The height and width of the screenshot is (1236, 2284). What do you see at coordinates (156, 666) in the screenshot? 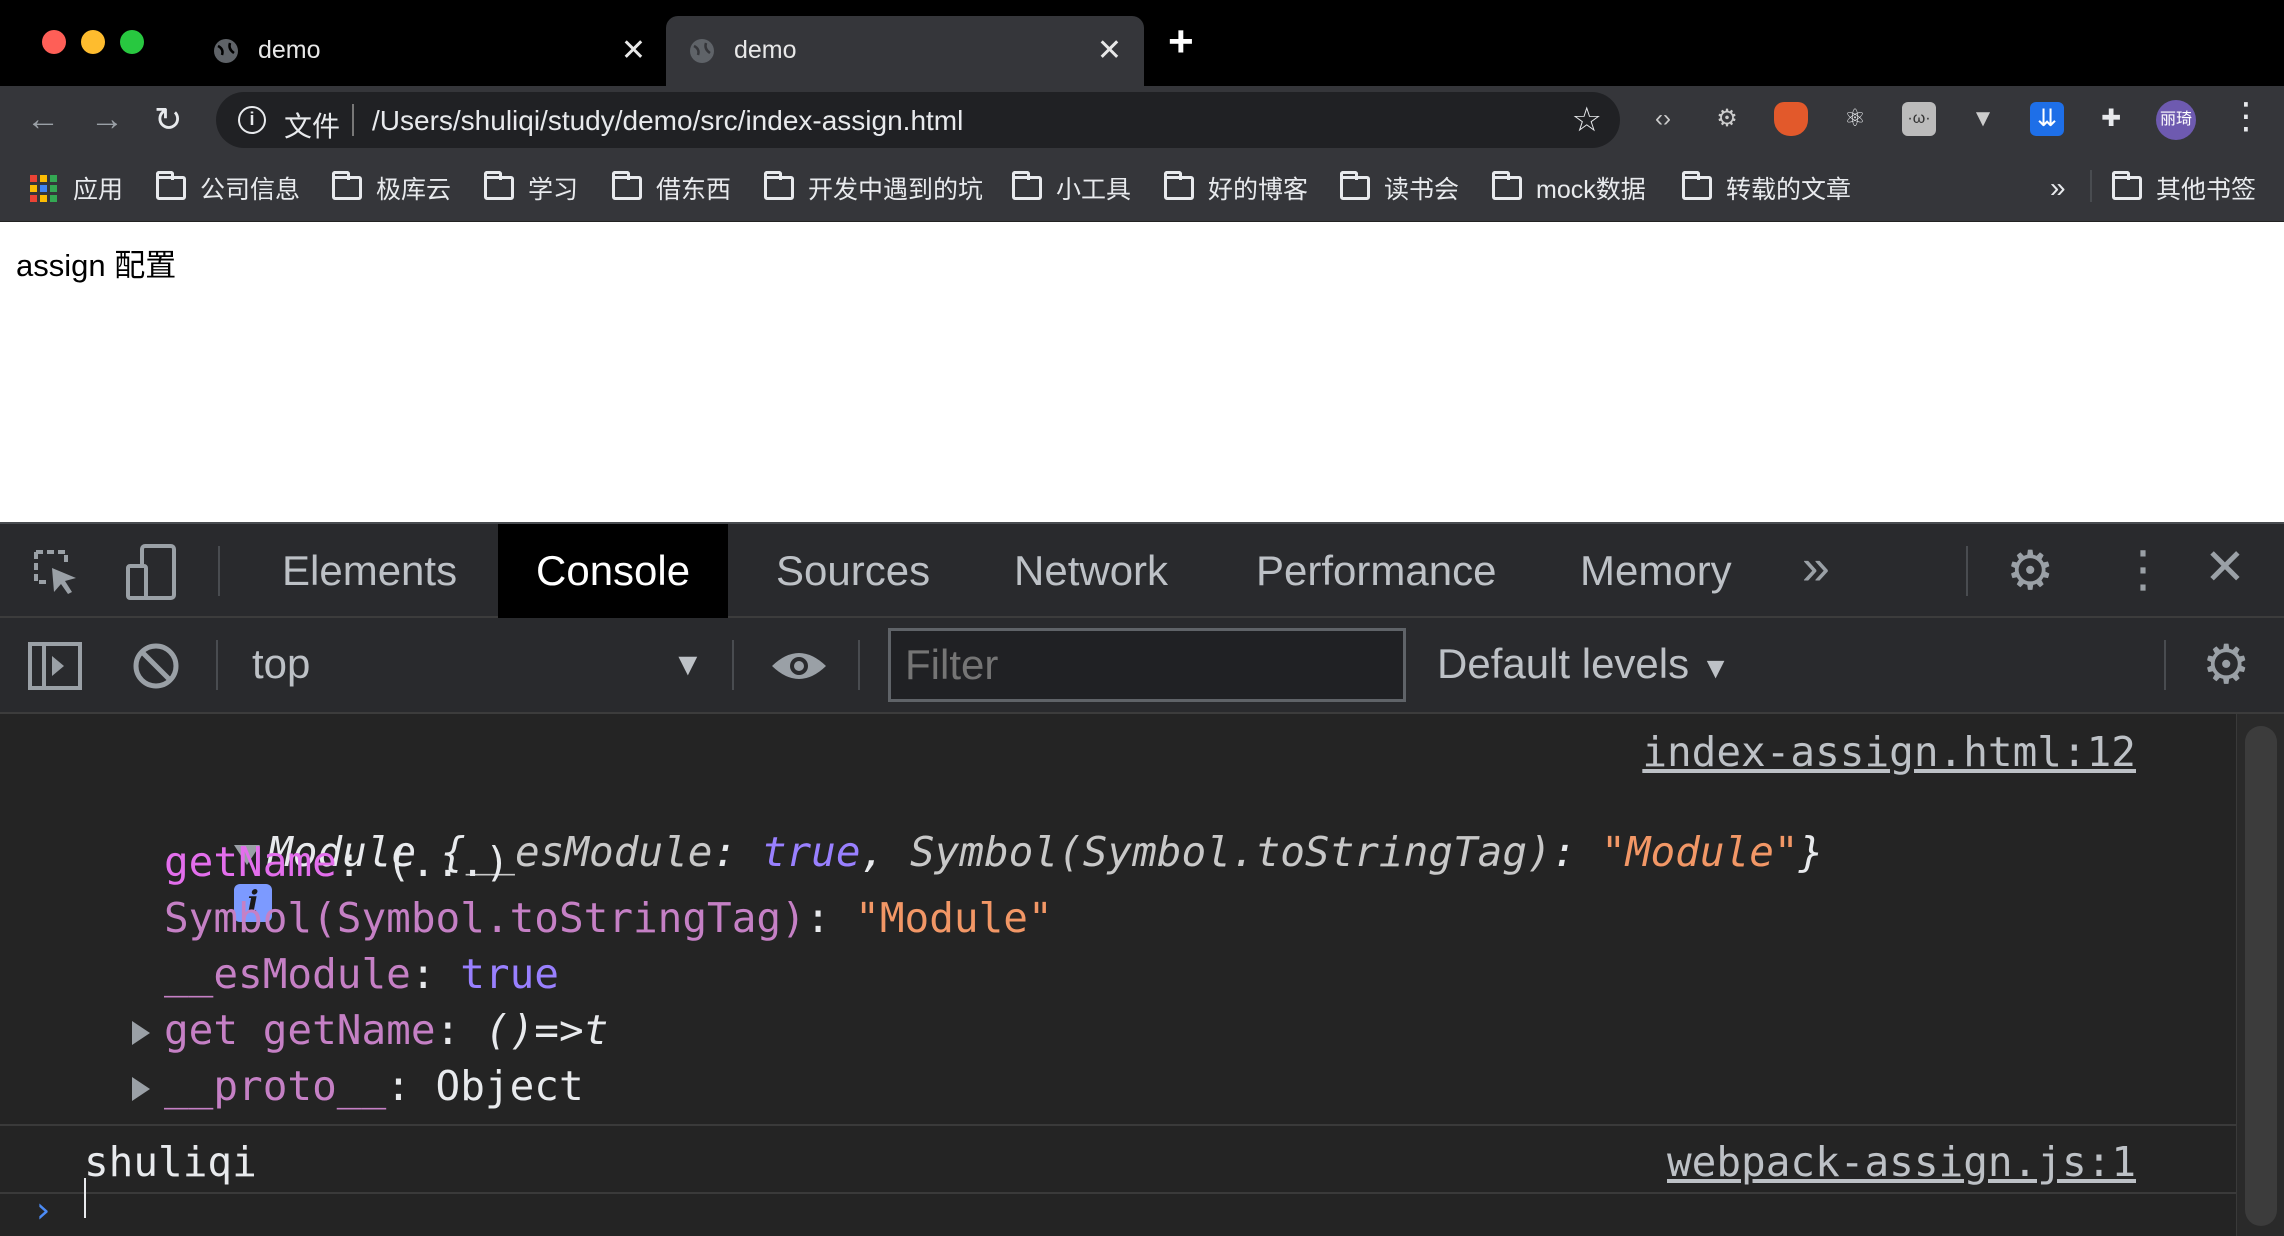
I see `clear-console-icon` at bounding box center [156, 666].